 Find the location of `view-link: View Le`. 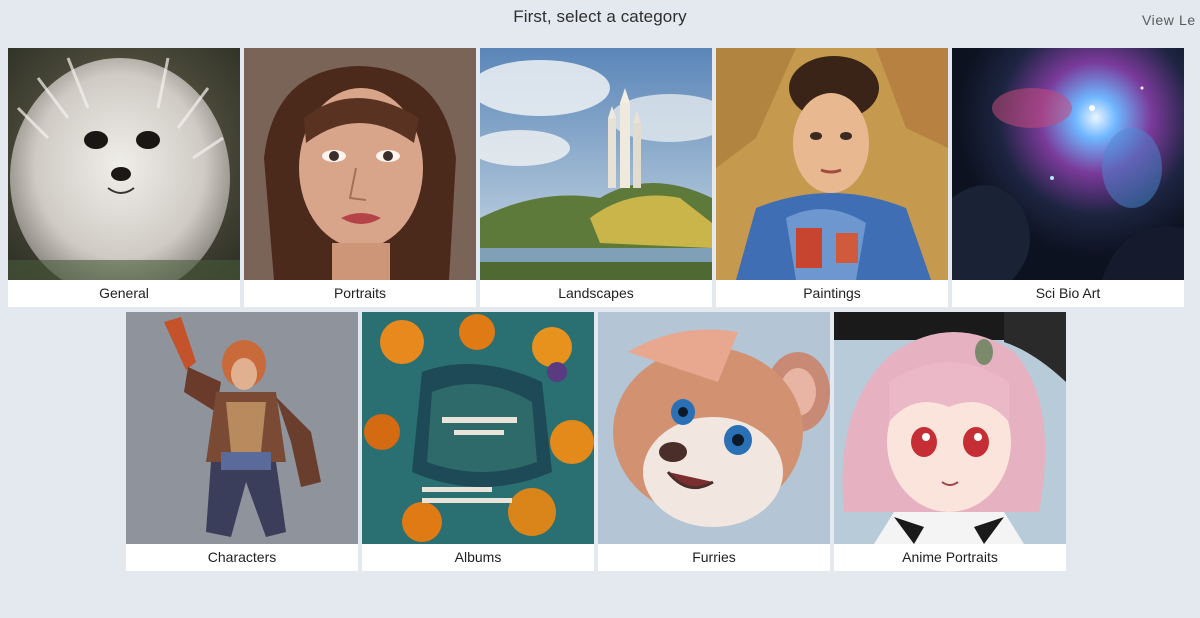

view-link: View Le is located at coordinates (1169, 20).